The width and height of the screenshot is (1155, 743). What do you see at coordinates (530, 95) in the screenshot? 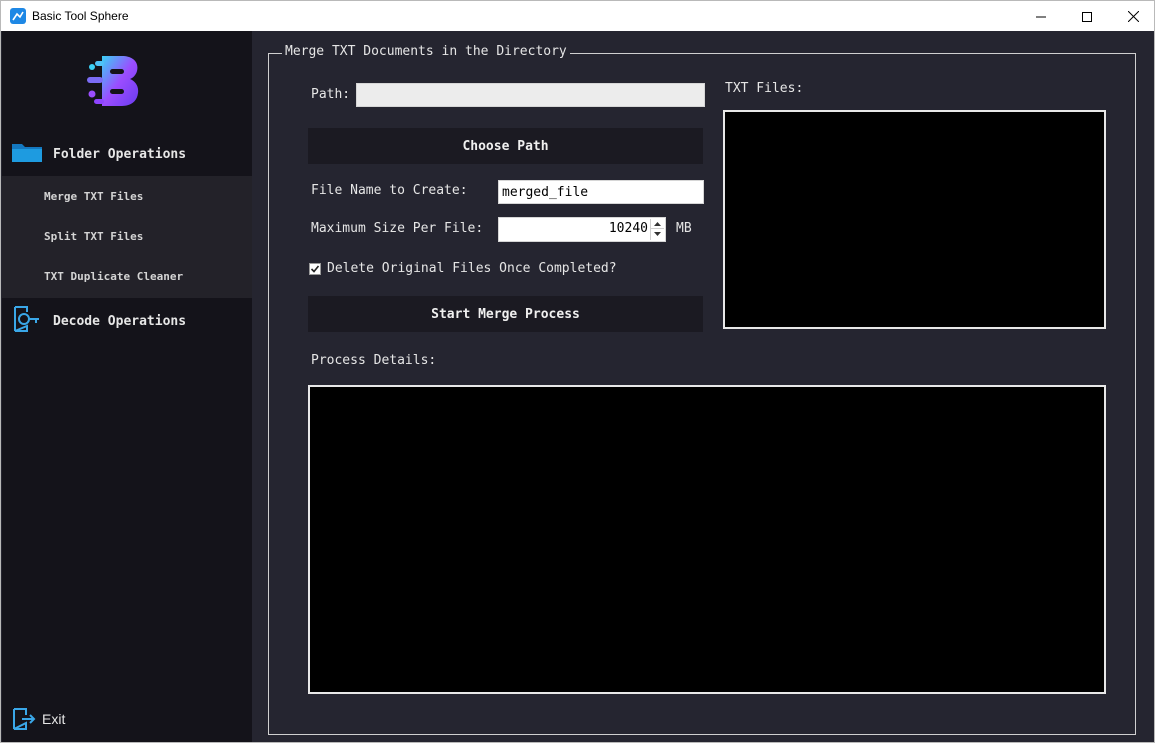
I see `path-input` at bounding box center [530, 95].